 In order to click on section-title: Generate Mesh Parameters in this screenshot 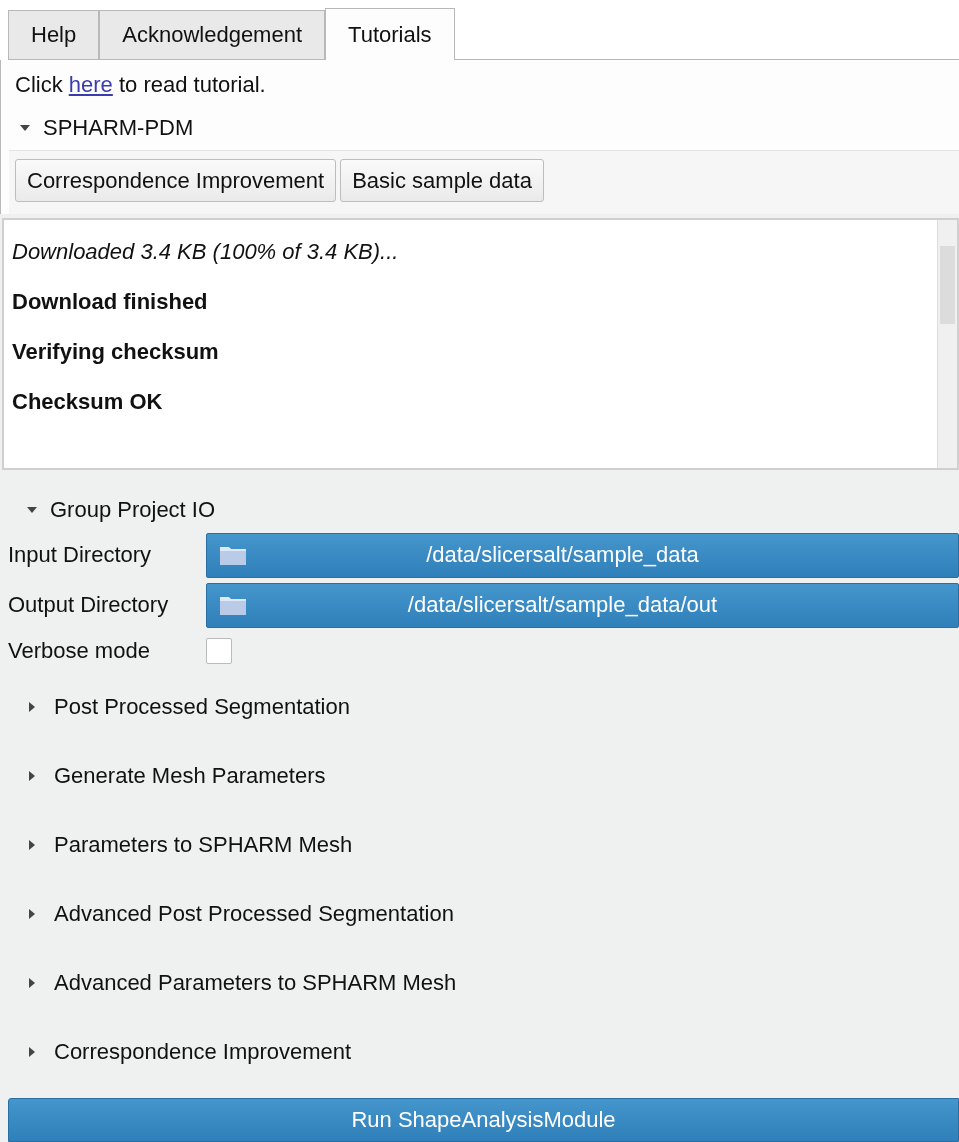, I will do `click(190, 775)`.